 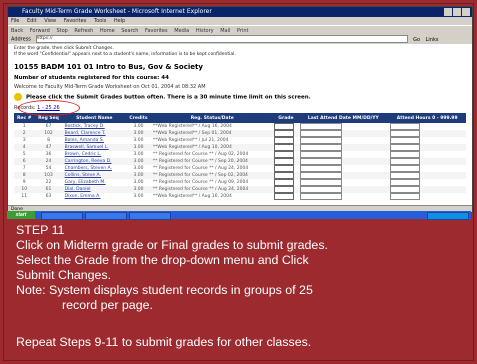 I want to click on reg-status-cell: **Web Registered** / Jul 21, 2004, so click(x=190, y=140).